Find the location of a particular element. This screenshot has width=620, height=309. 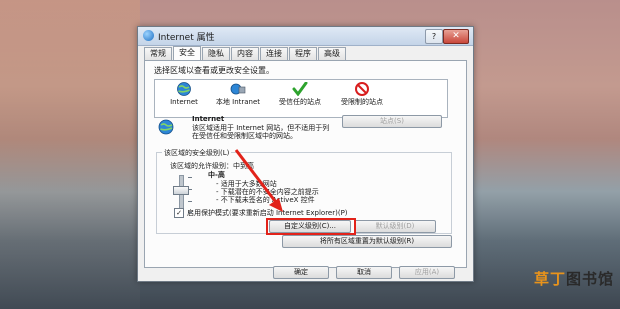

annotation-arrow is located at coordinates (258, 180).